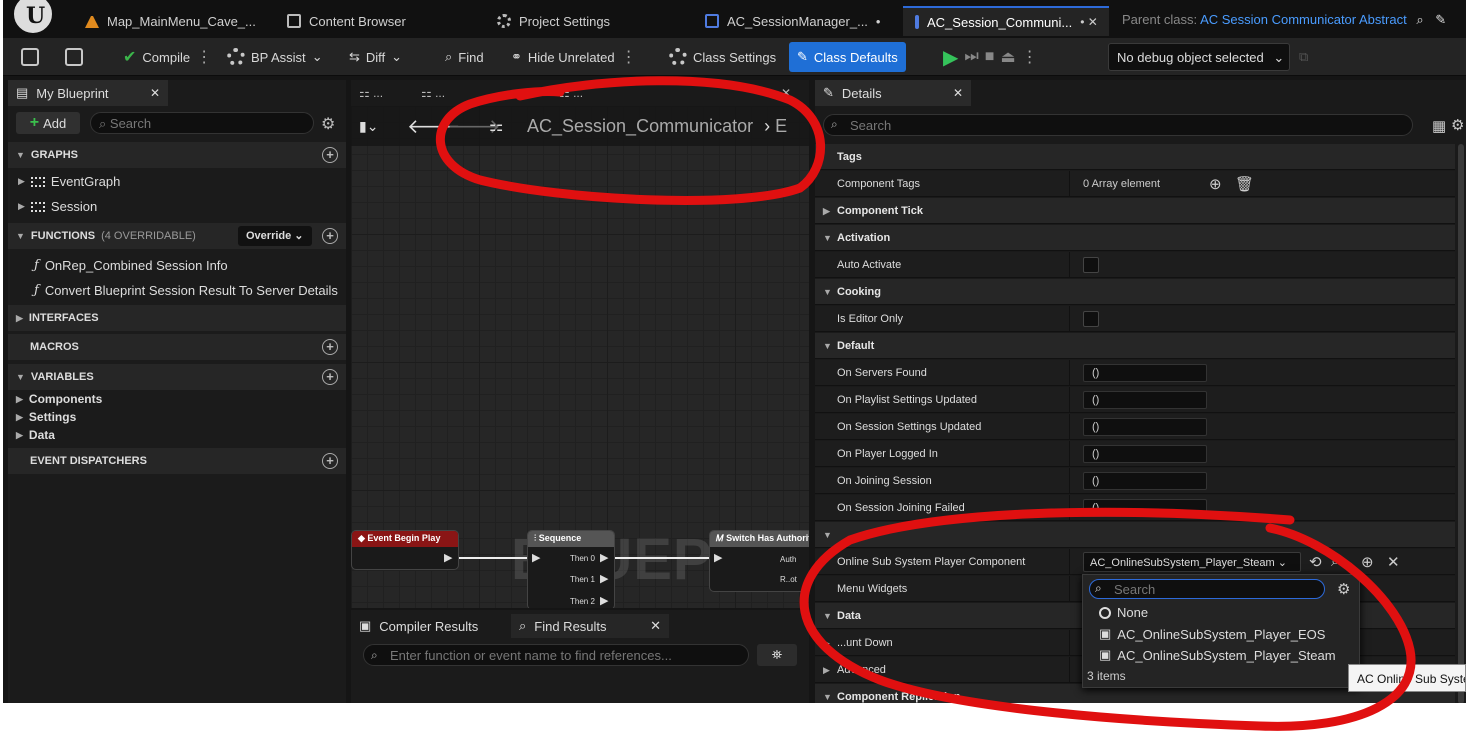 This screenshot has height=733, width=1466. I want to click on debug-filter-icon: ⧉, so click(1303, 57).